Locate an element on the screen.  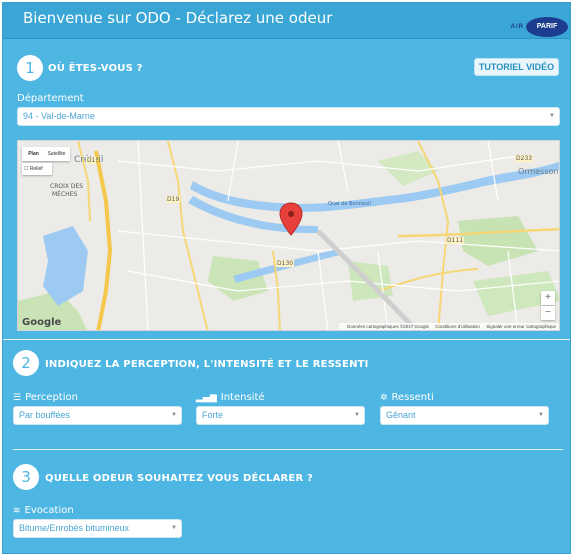
logo-prefix: AIR is located at coordinates (517, 27).